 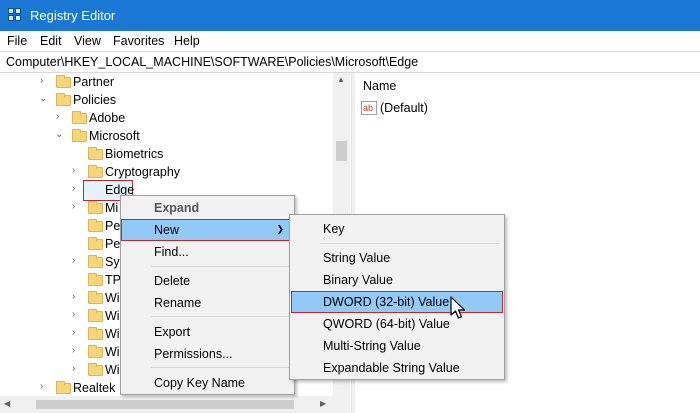 What do you see at coordinates (7, 404) in the screenshot?
I see `scroll-left-arrow-icon: ◀` at bounding box center [7, 404].